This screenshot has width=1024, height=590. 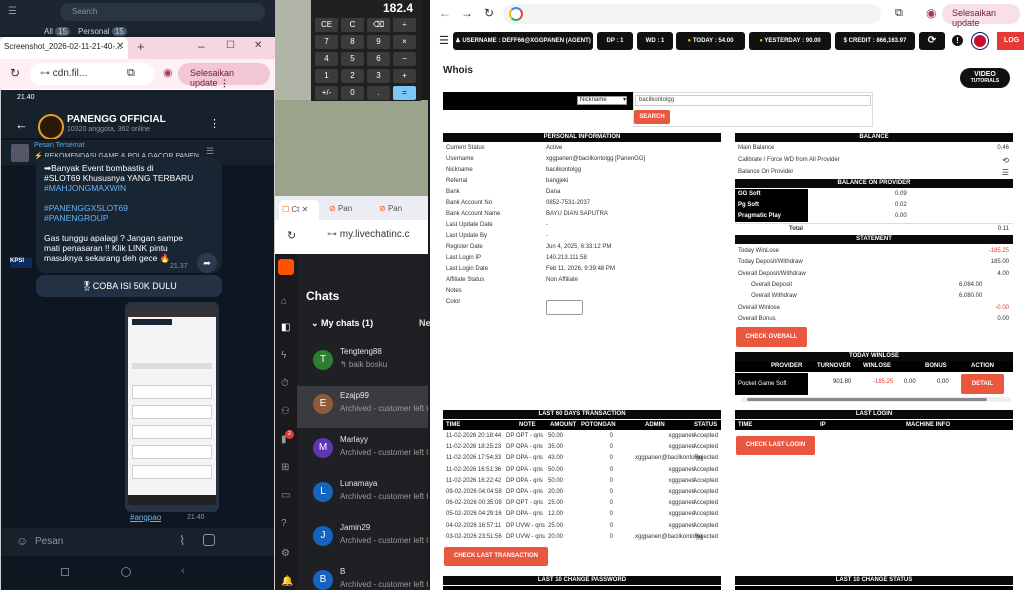 I want to click on back-icon: ←, so click(x=445, y=13).